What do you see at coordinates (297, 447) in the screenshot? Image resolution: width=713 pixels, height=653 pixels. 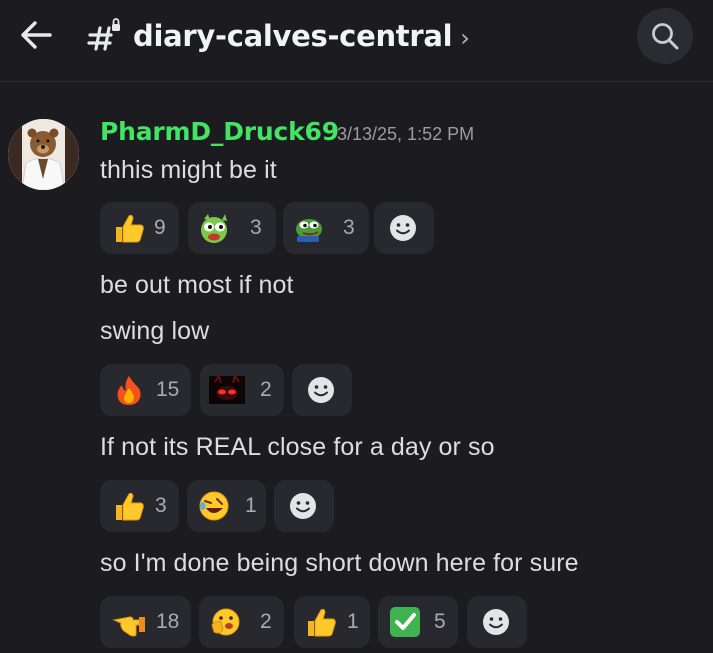 I see `message-line: If not its REAL close for a day or so` at bounding box center [297, 447].